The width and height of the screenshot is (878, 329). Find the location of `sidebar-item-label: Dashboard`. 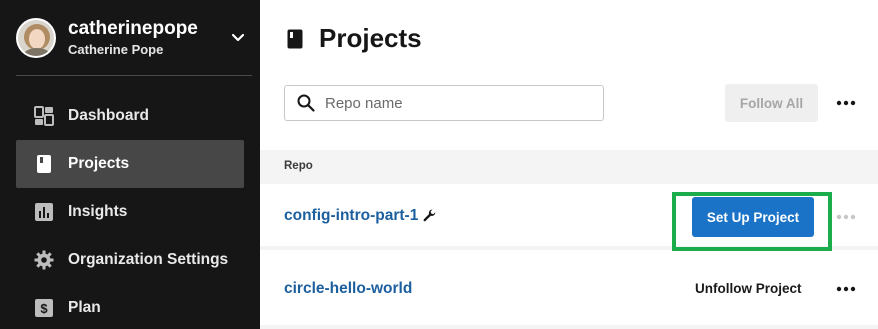

sidebar-item-label: Dashboard is located at coordinates (108, 115).